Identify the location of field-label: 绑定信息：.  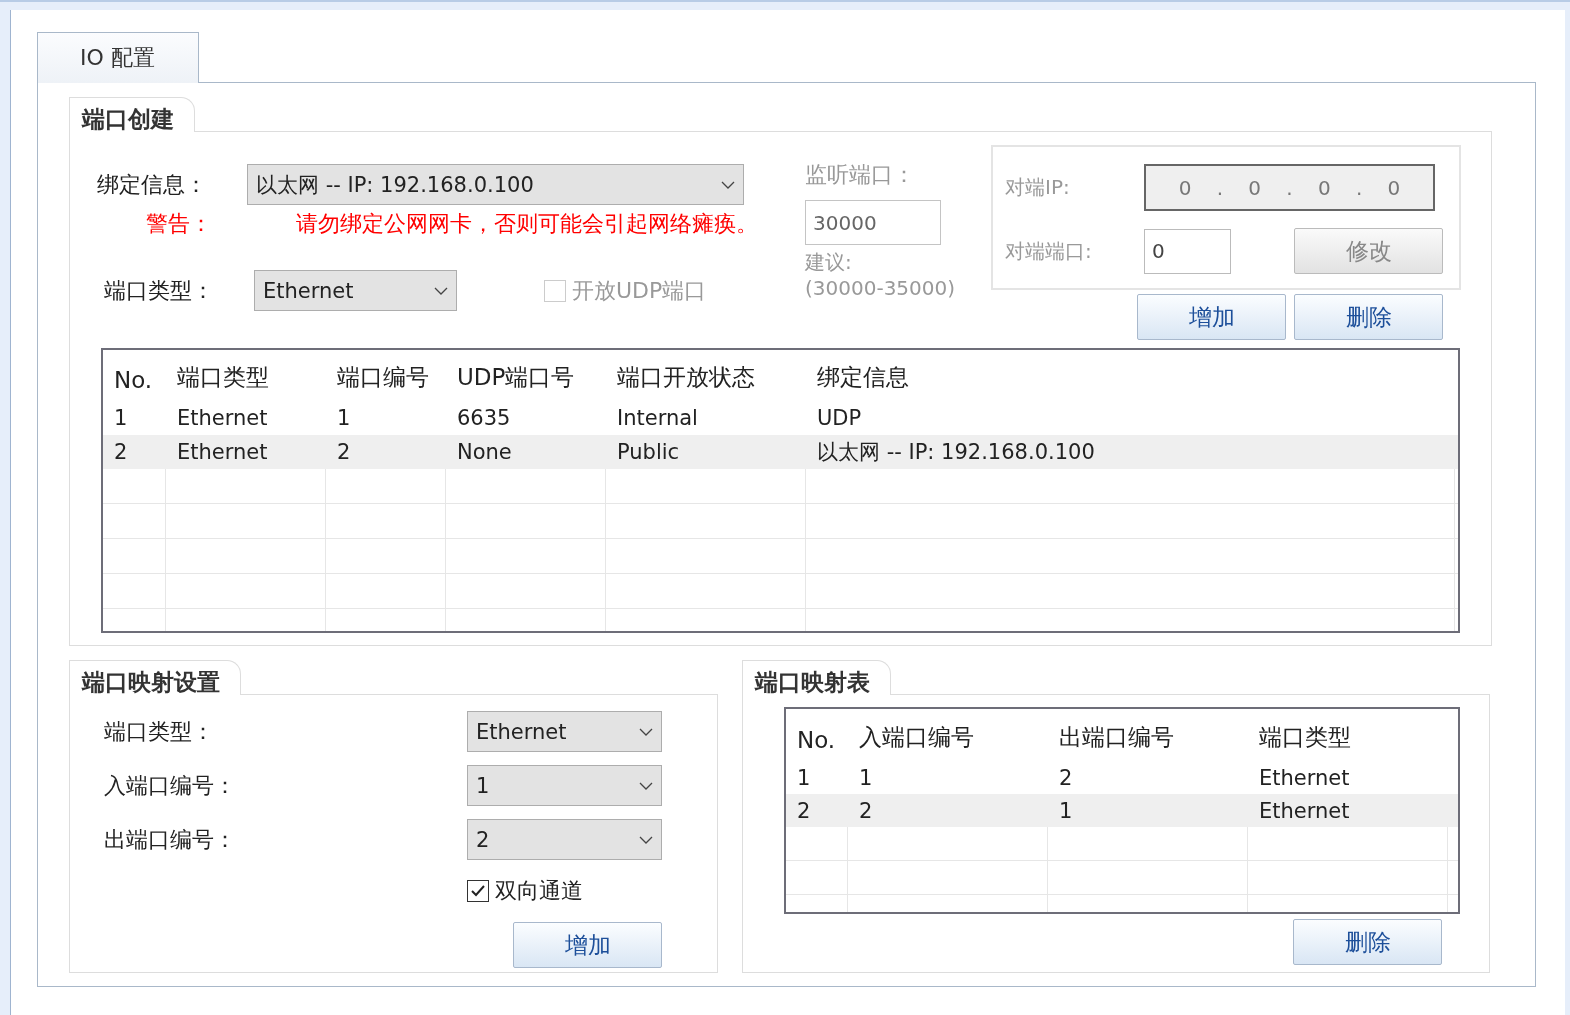
(152, 184).